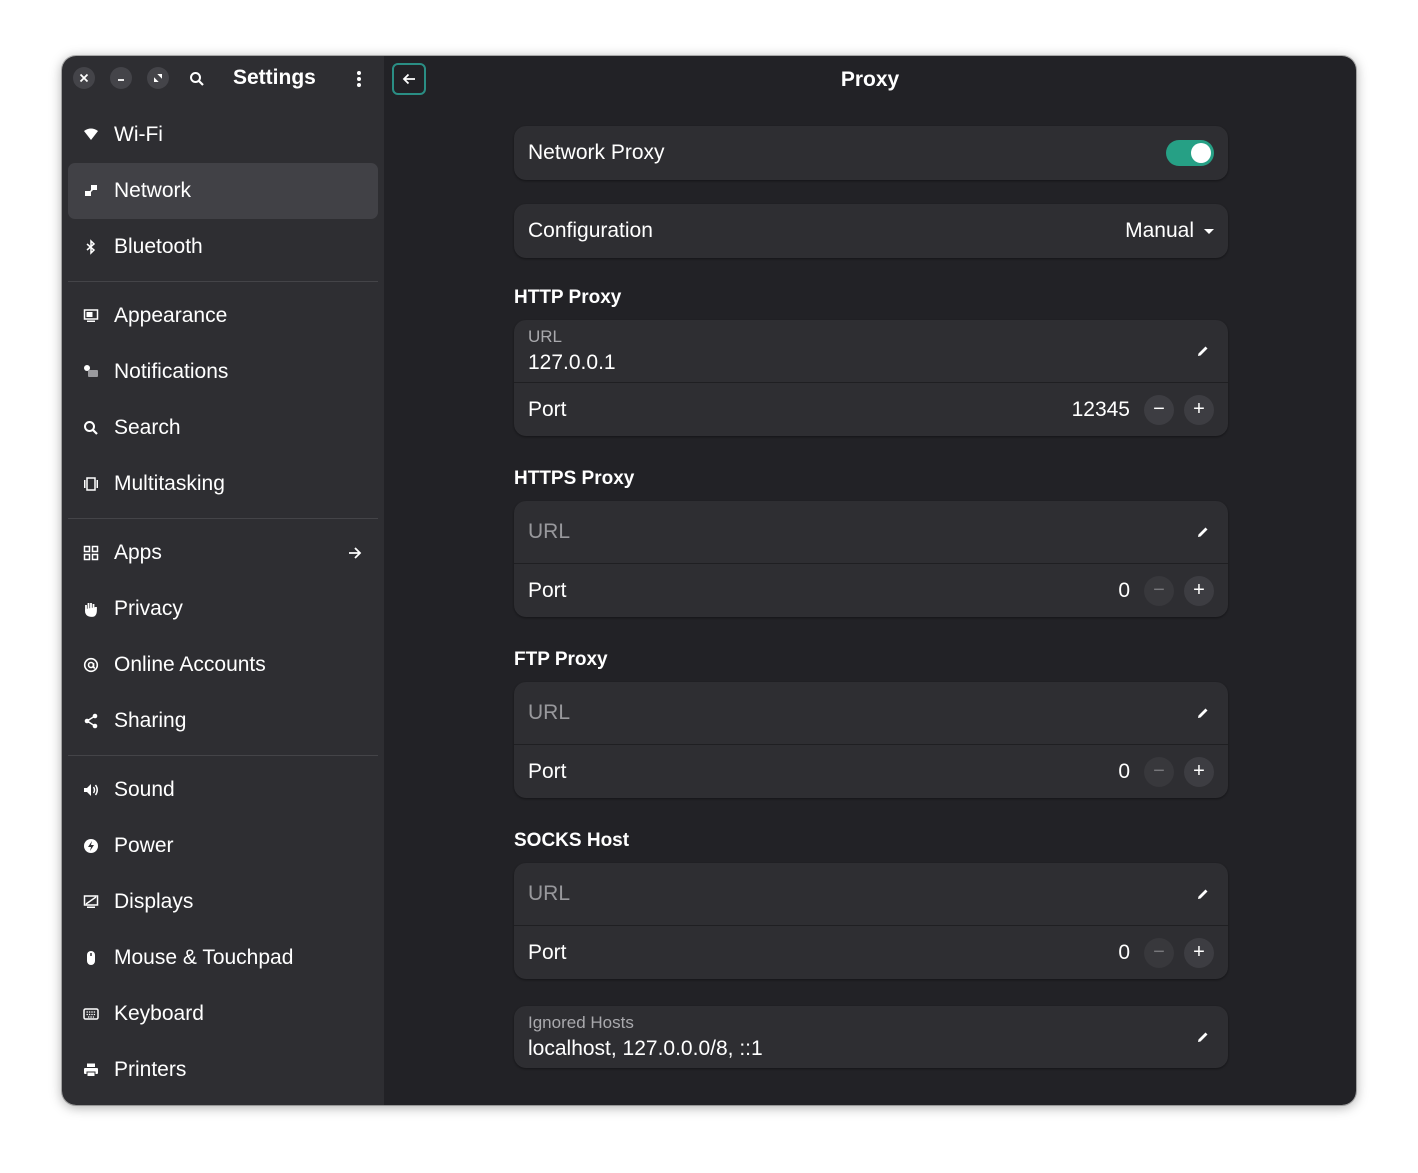 The image size is (1418, 1173). What do you see at coordinates (91, 1014) in the screenshot?
I see `keyboard-icon` at bounding box center [91, 1014].